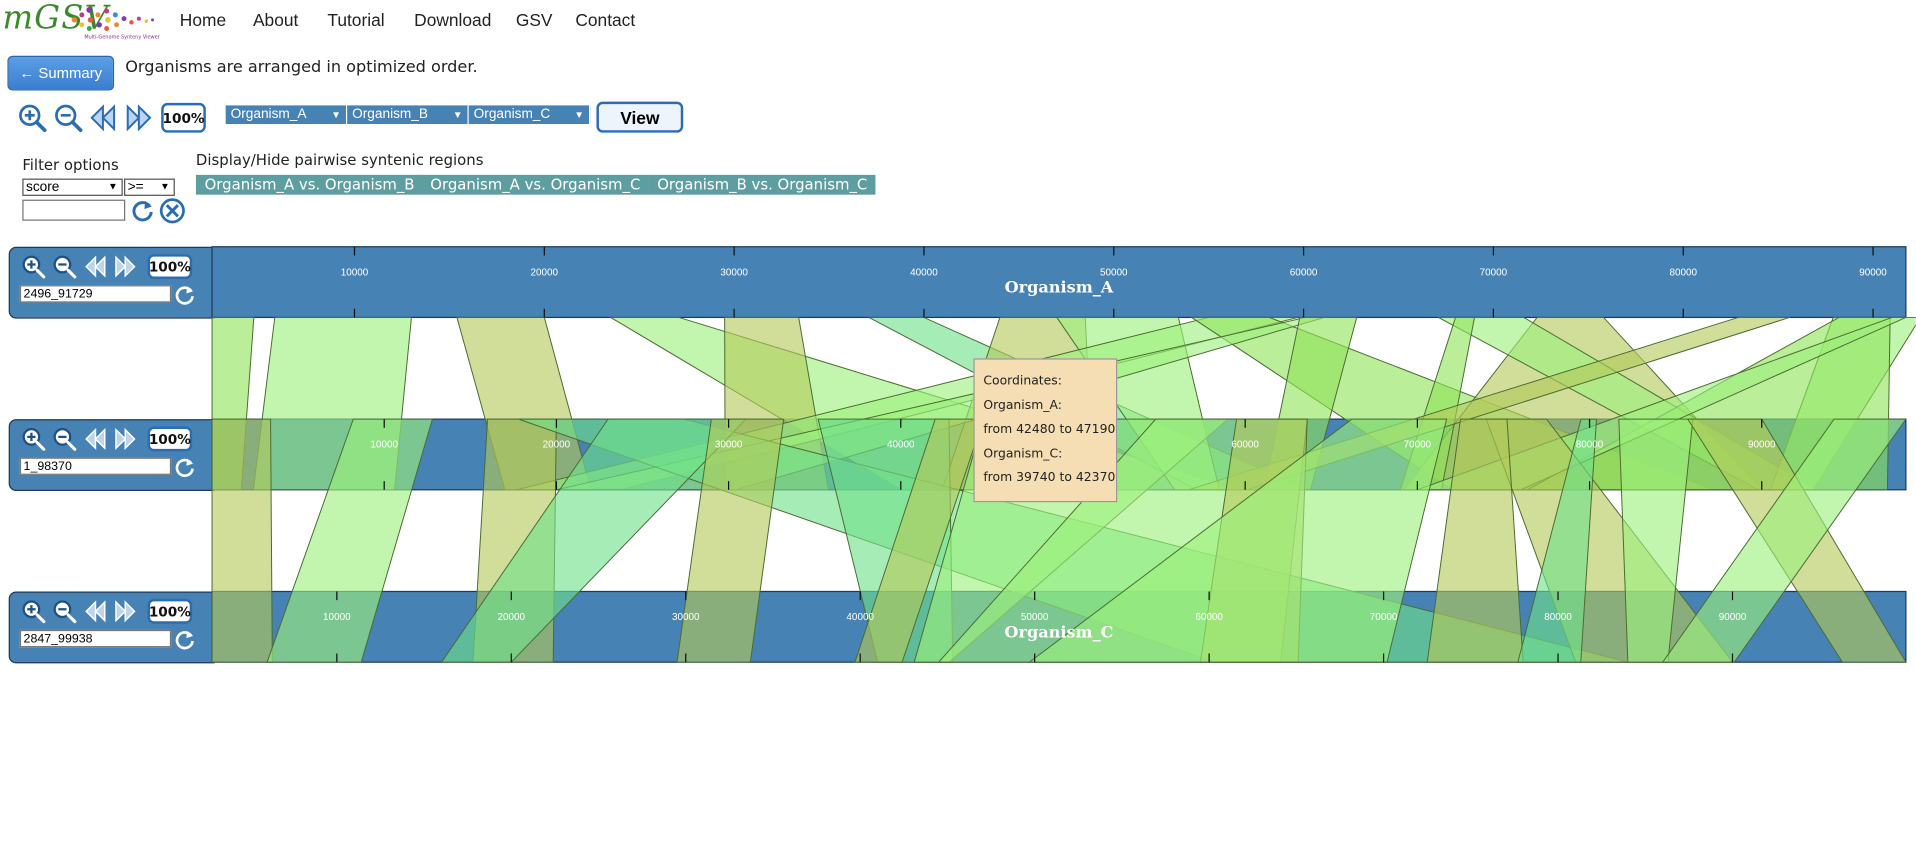 Image resolution: width=1916 pixels, height=854 pixels. Describe the element at coordinates (1023, 454) in the screenshot. I see `tooltip-organism-c: Organism_C:` at that location.